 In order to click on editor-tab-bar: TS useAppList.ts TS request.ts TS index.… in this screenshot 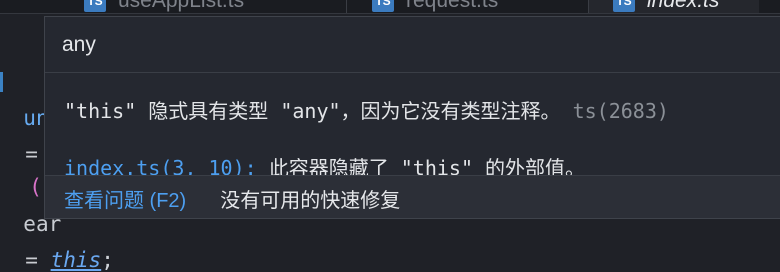, I will do `click(390, 7)`.